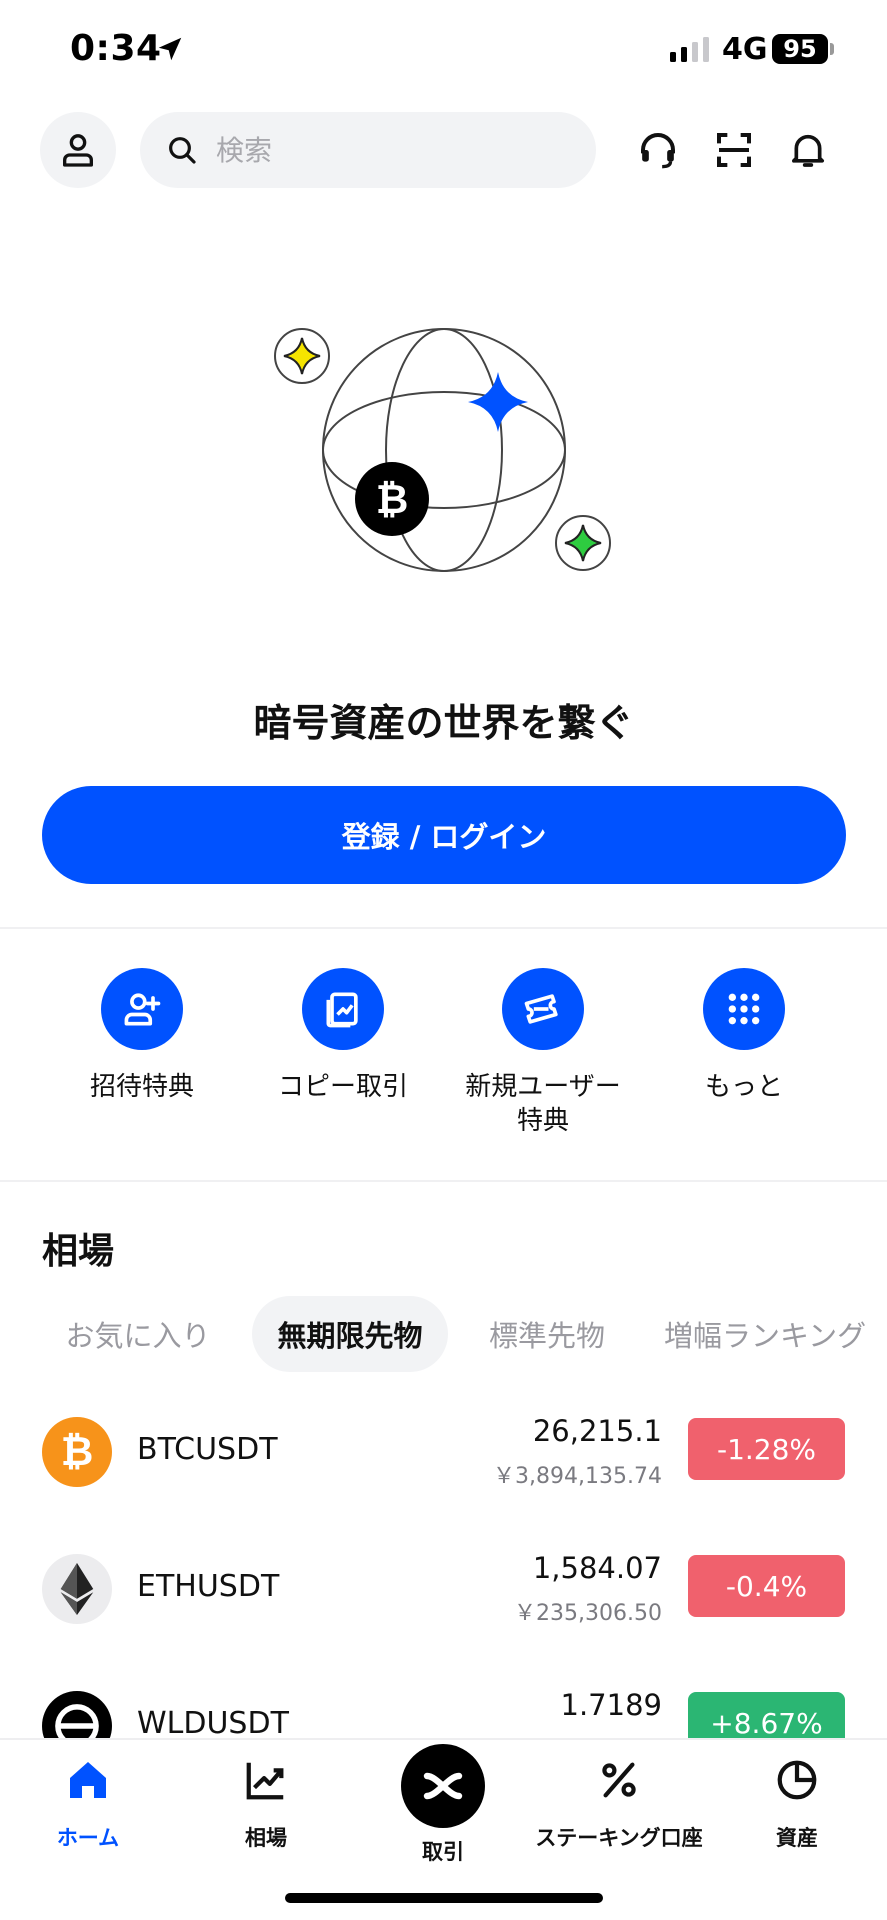 The height and width of the screenshot is (1920, 887). What do you see at coordinates (443, 50) in the screenshot?
I see `status-bar: 0:34 4G 95` at bounding box center [443, 50].